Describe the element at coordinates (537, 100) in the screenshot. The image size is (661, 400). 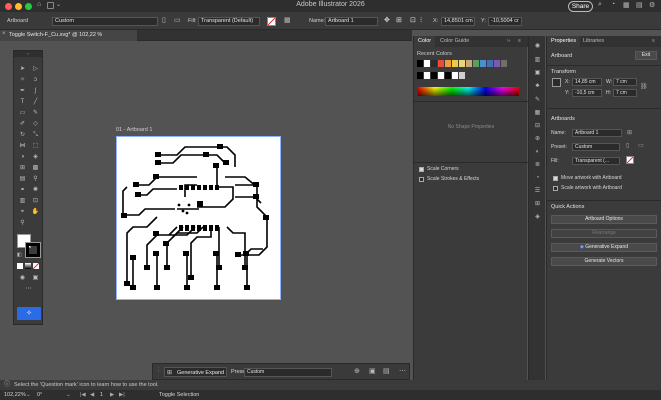
I see `brushes-panel-icon: ✎` at that location.